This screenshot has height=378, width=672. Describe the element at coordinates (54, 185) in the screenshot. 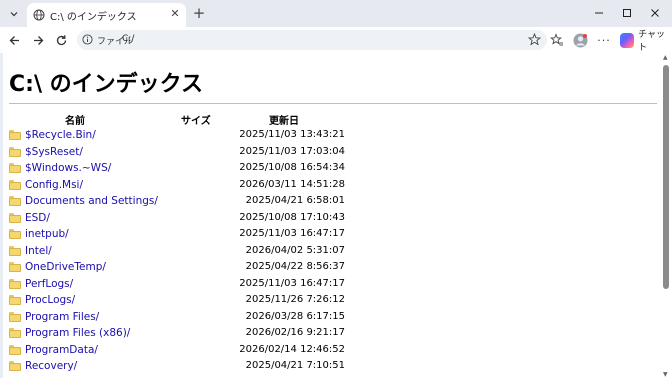

I see `entry-link: Config.Msi/` at that location.